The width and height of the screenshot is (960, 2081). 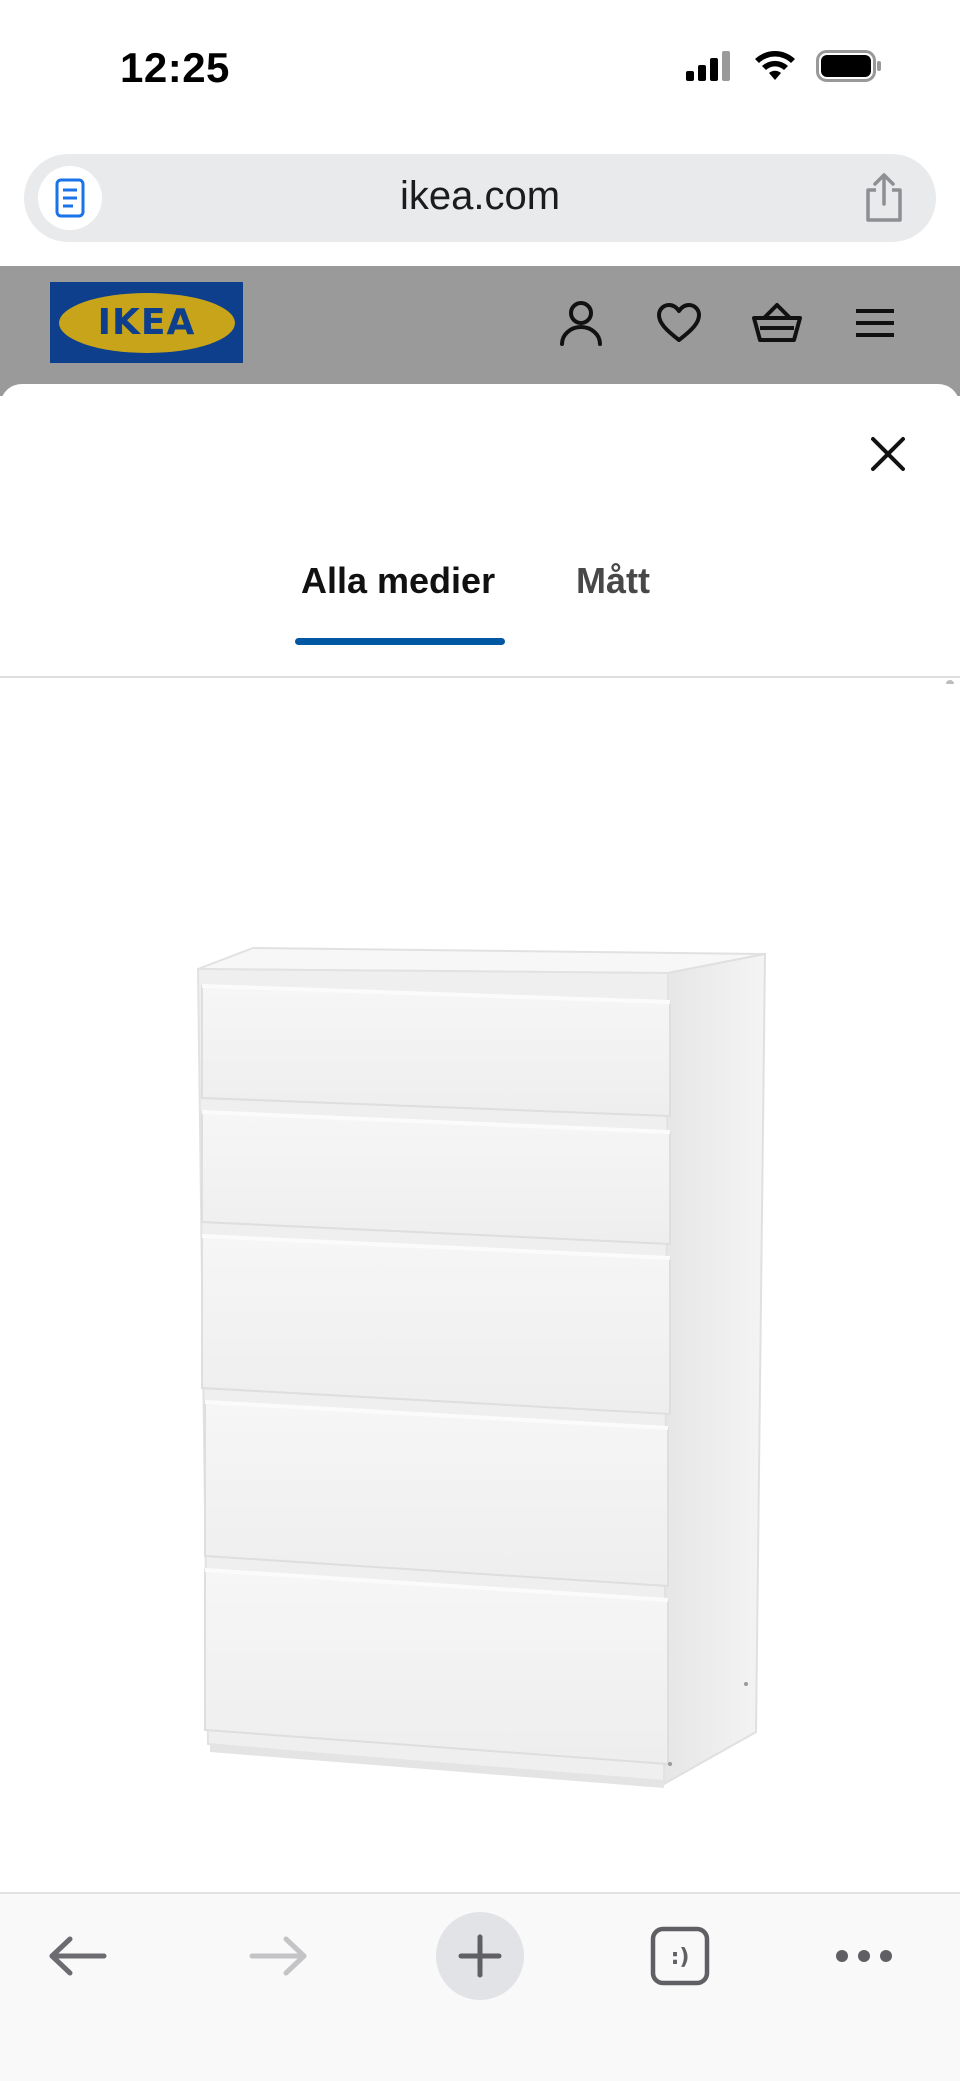 What do you see at coordinates (888, 454) in the screenshot?
I see `close-icon` at bounding box center [888, 454].